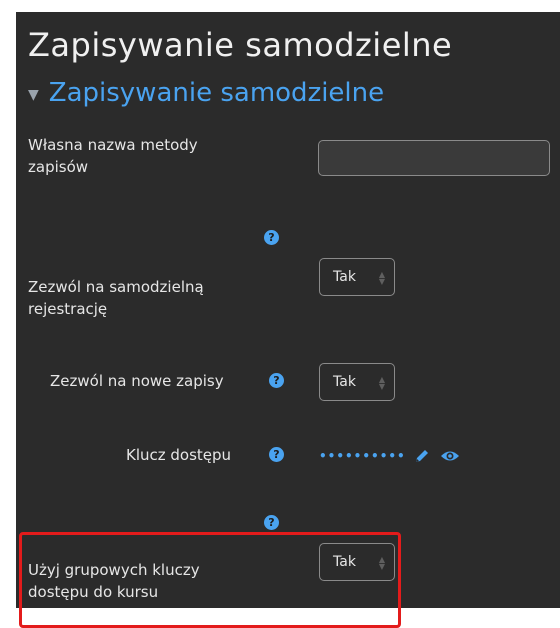 The height and width of the screenshot is (628, 560). I want to click on section-toggle: ▼ Zapisywanie samodzielne, so click(206, 93).